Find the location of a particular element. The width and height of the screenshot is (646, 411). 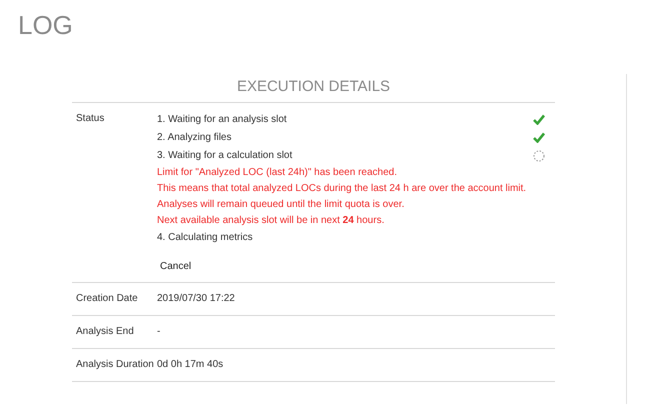

limit-message: Limit for "Analyzed LOC (last 24h)" has been reached. is located at coordinates (277, 173).